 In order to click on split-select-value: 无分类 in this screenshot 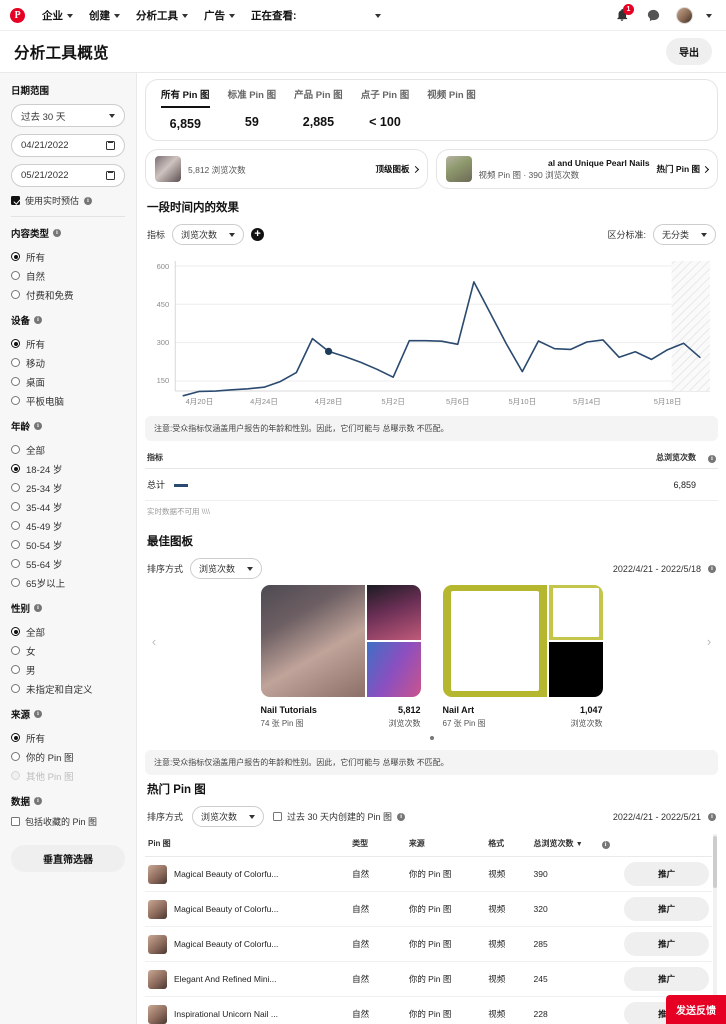, I will do `click(675, 235)`.